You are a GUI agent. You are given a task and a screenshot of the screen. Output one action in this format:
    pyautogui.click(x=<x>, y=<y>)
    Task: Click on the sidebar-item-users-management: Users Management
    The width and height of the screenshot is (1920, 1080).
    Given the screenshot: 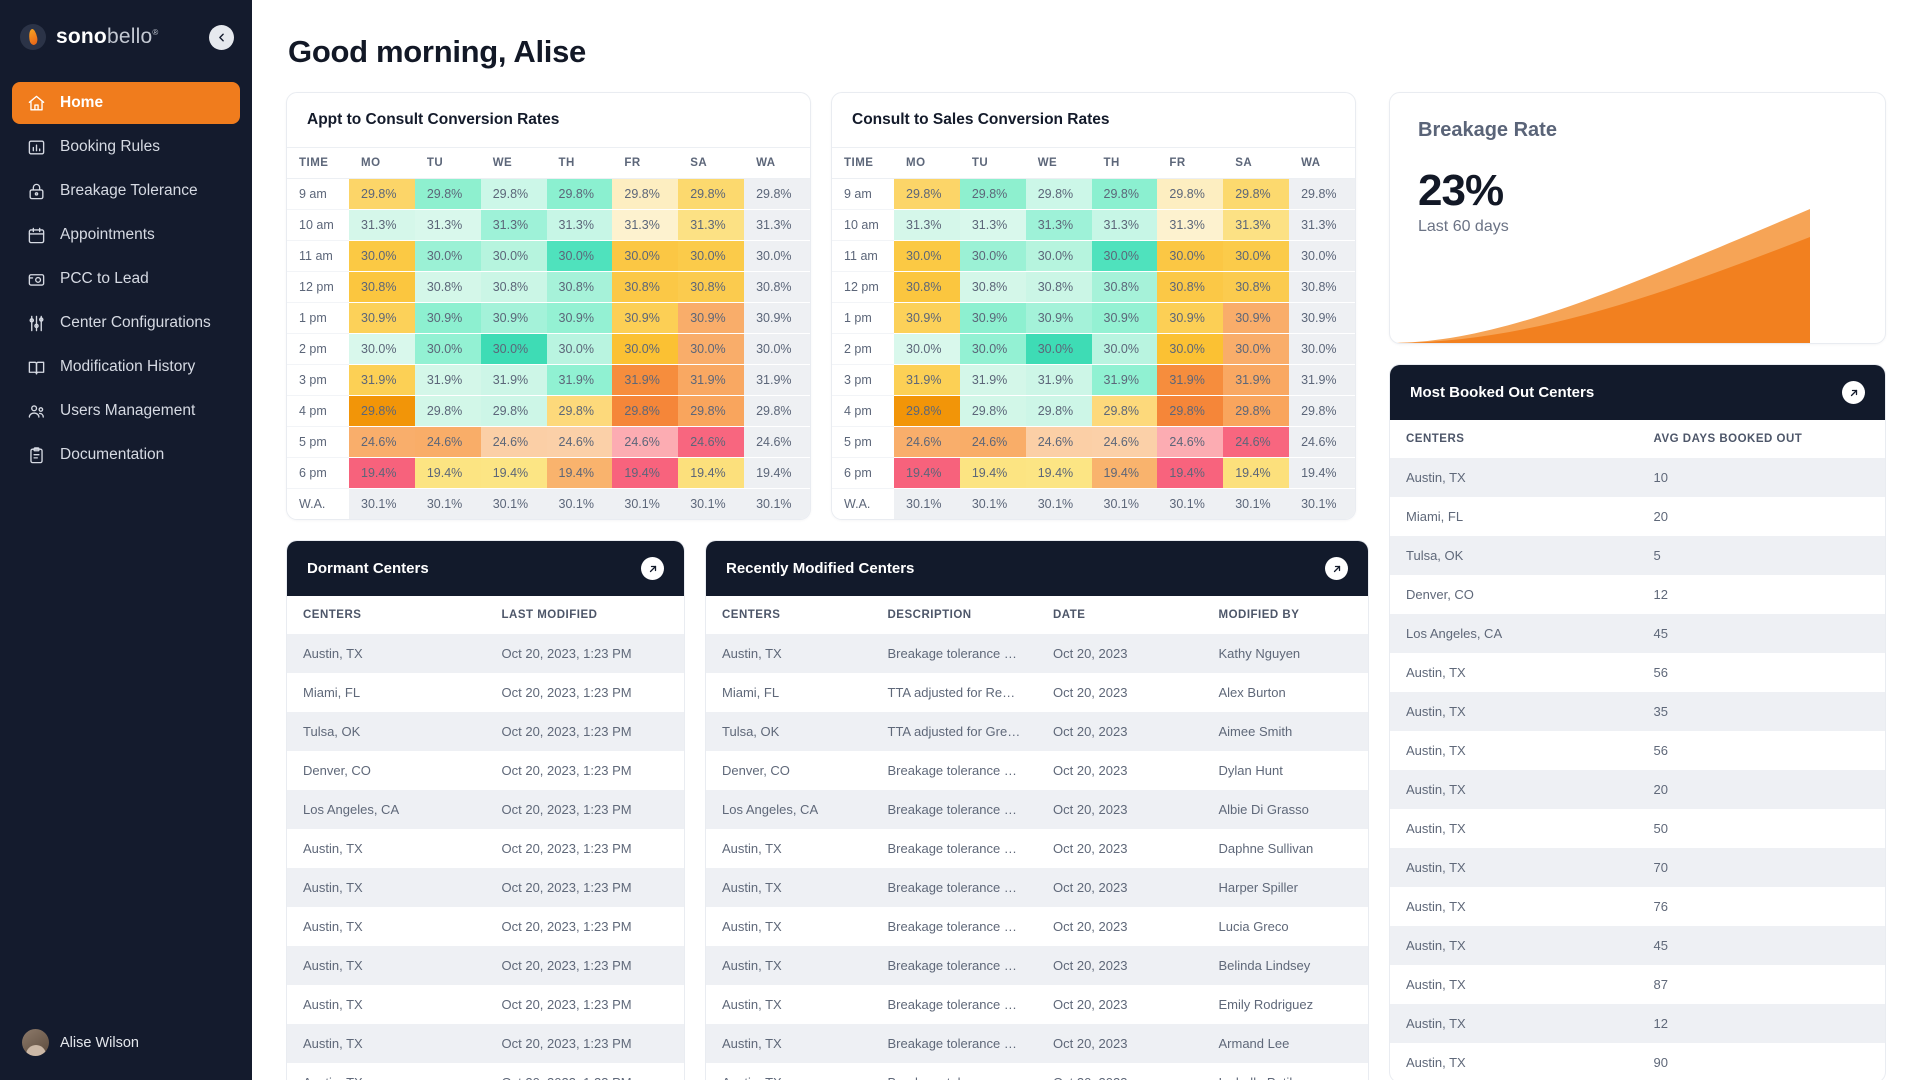 What is the action you would take?
    pyautogui.click(x=126, y=411)
    